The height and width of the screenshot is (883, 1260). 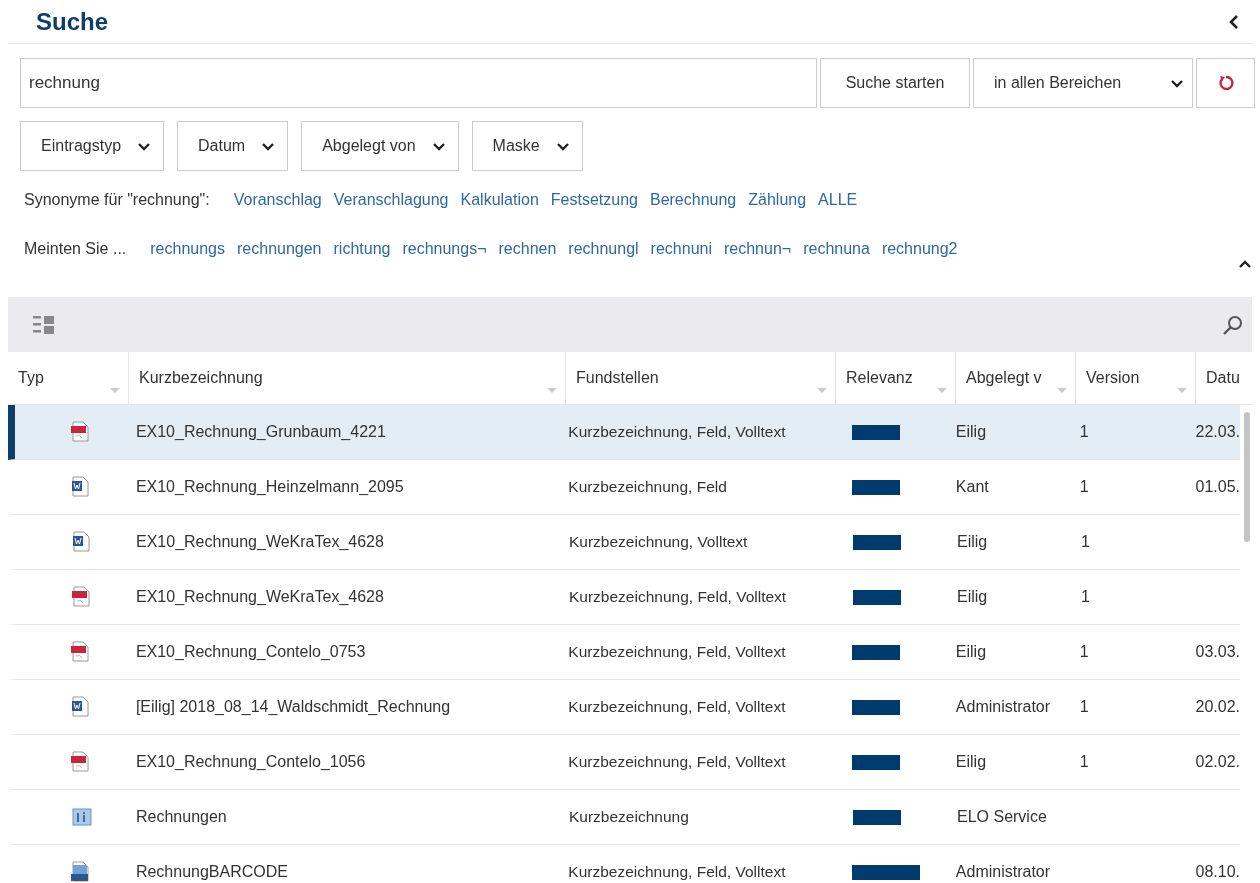 I want to click on table-cell: 02.02., so click(x=1217, y=761).